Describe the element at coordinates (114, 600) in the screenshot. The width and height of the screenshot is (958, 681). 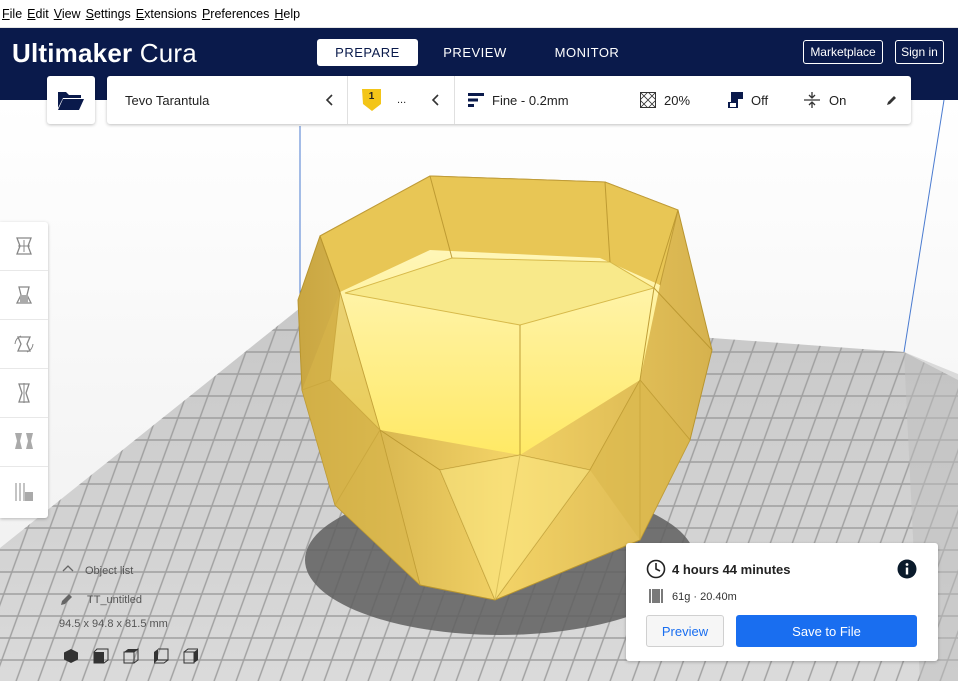
I see `object-name: TT_untitled` at that location.